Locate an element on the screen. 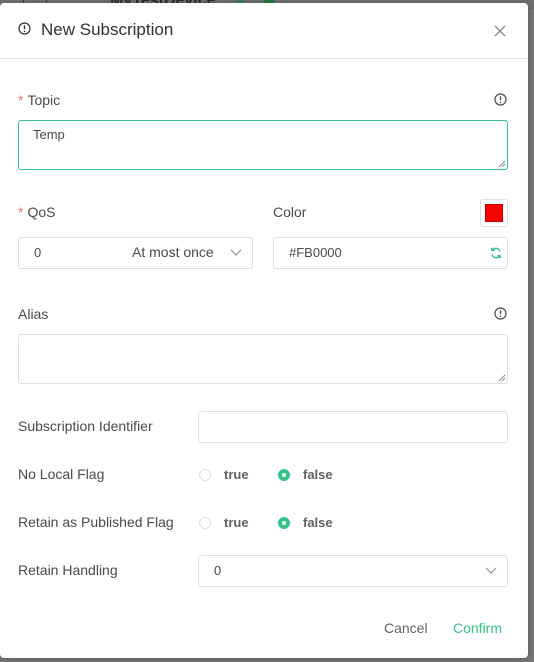  no-local-flag-false-radio: false is located at coordinates (305, 474).